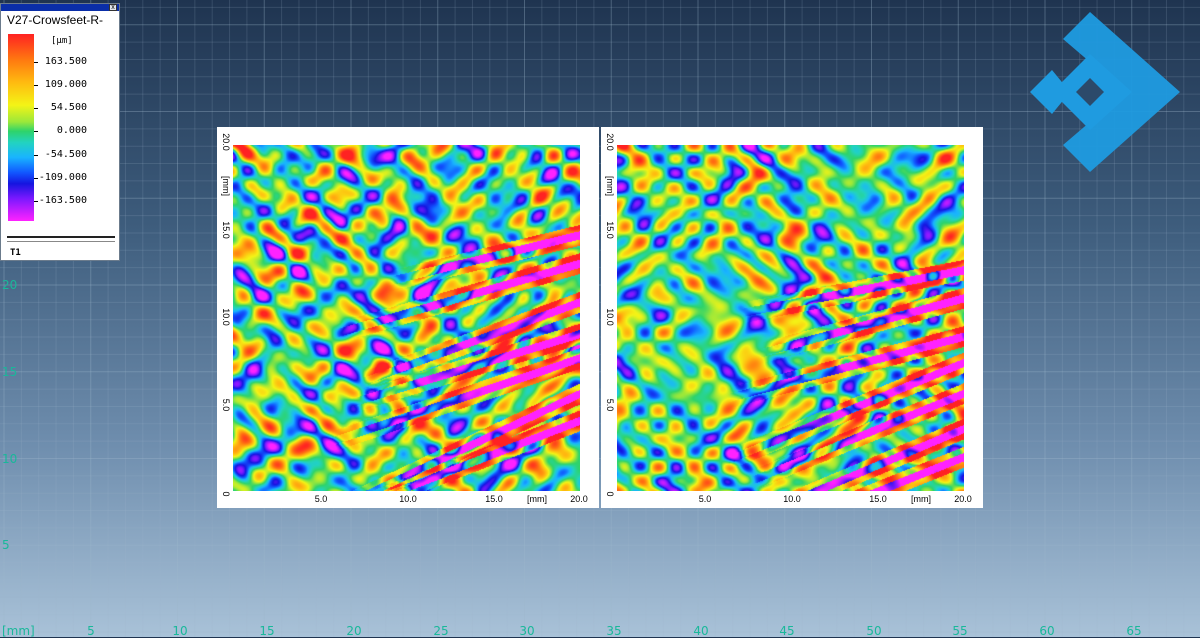 The image size is (1200, 638). Describe the element at coordinates (18, 631) in the screenshot. I see `x-axis-unit: [mm]` at that location.